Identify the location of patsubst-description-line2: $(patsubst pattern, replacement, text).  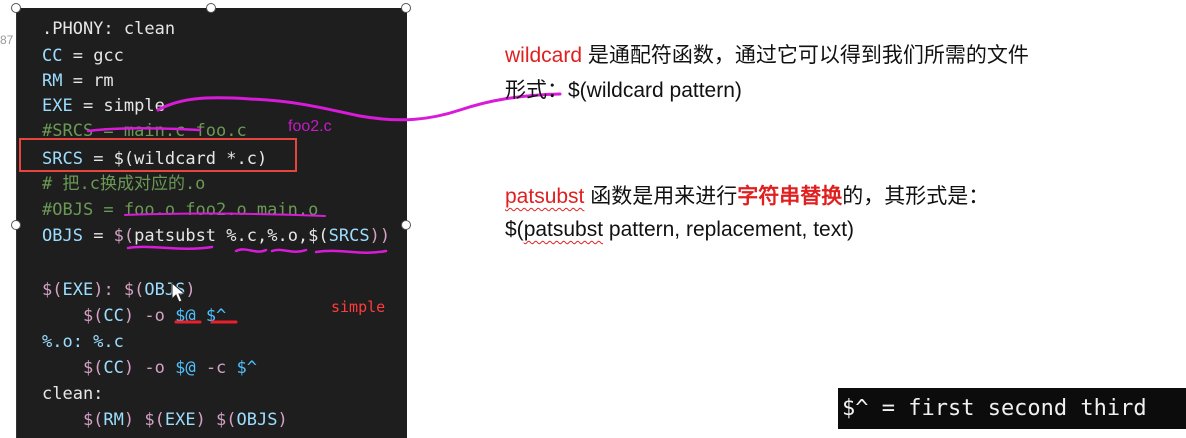
(679, 229).